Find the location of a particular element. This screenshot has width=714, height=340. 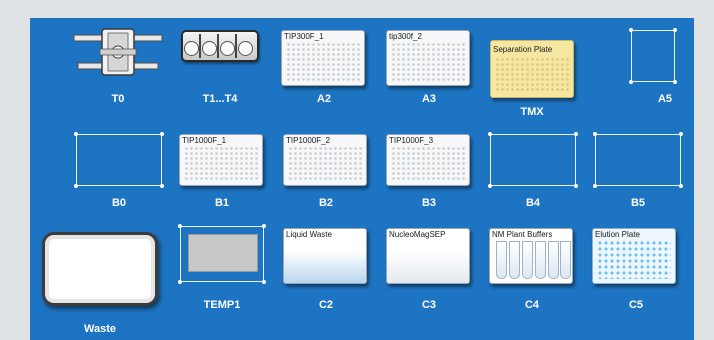

reservoir-plate: NucleoMagSEP is located at coordinates (428, 256).